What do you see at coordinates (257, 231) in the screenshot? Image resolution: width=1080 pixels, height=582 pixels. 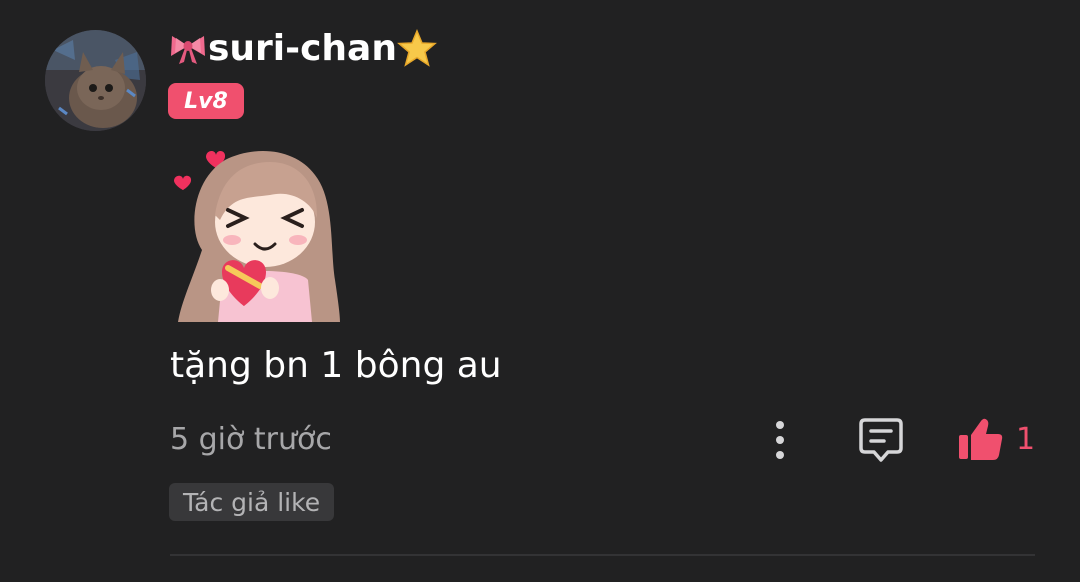 I see `chibi-girl-heart-sticker` at bounding box center [257, 231].